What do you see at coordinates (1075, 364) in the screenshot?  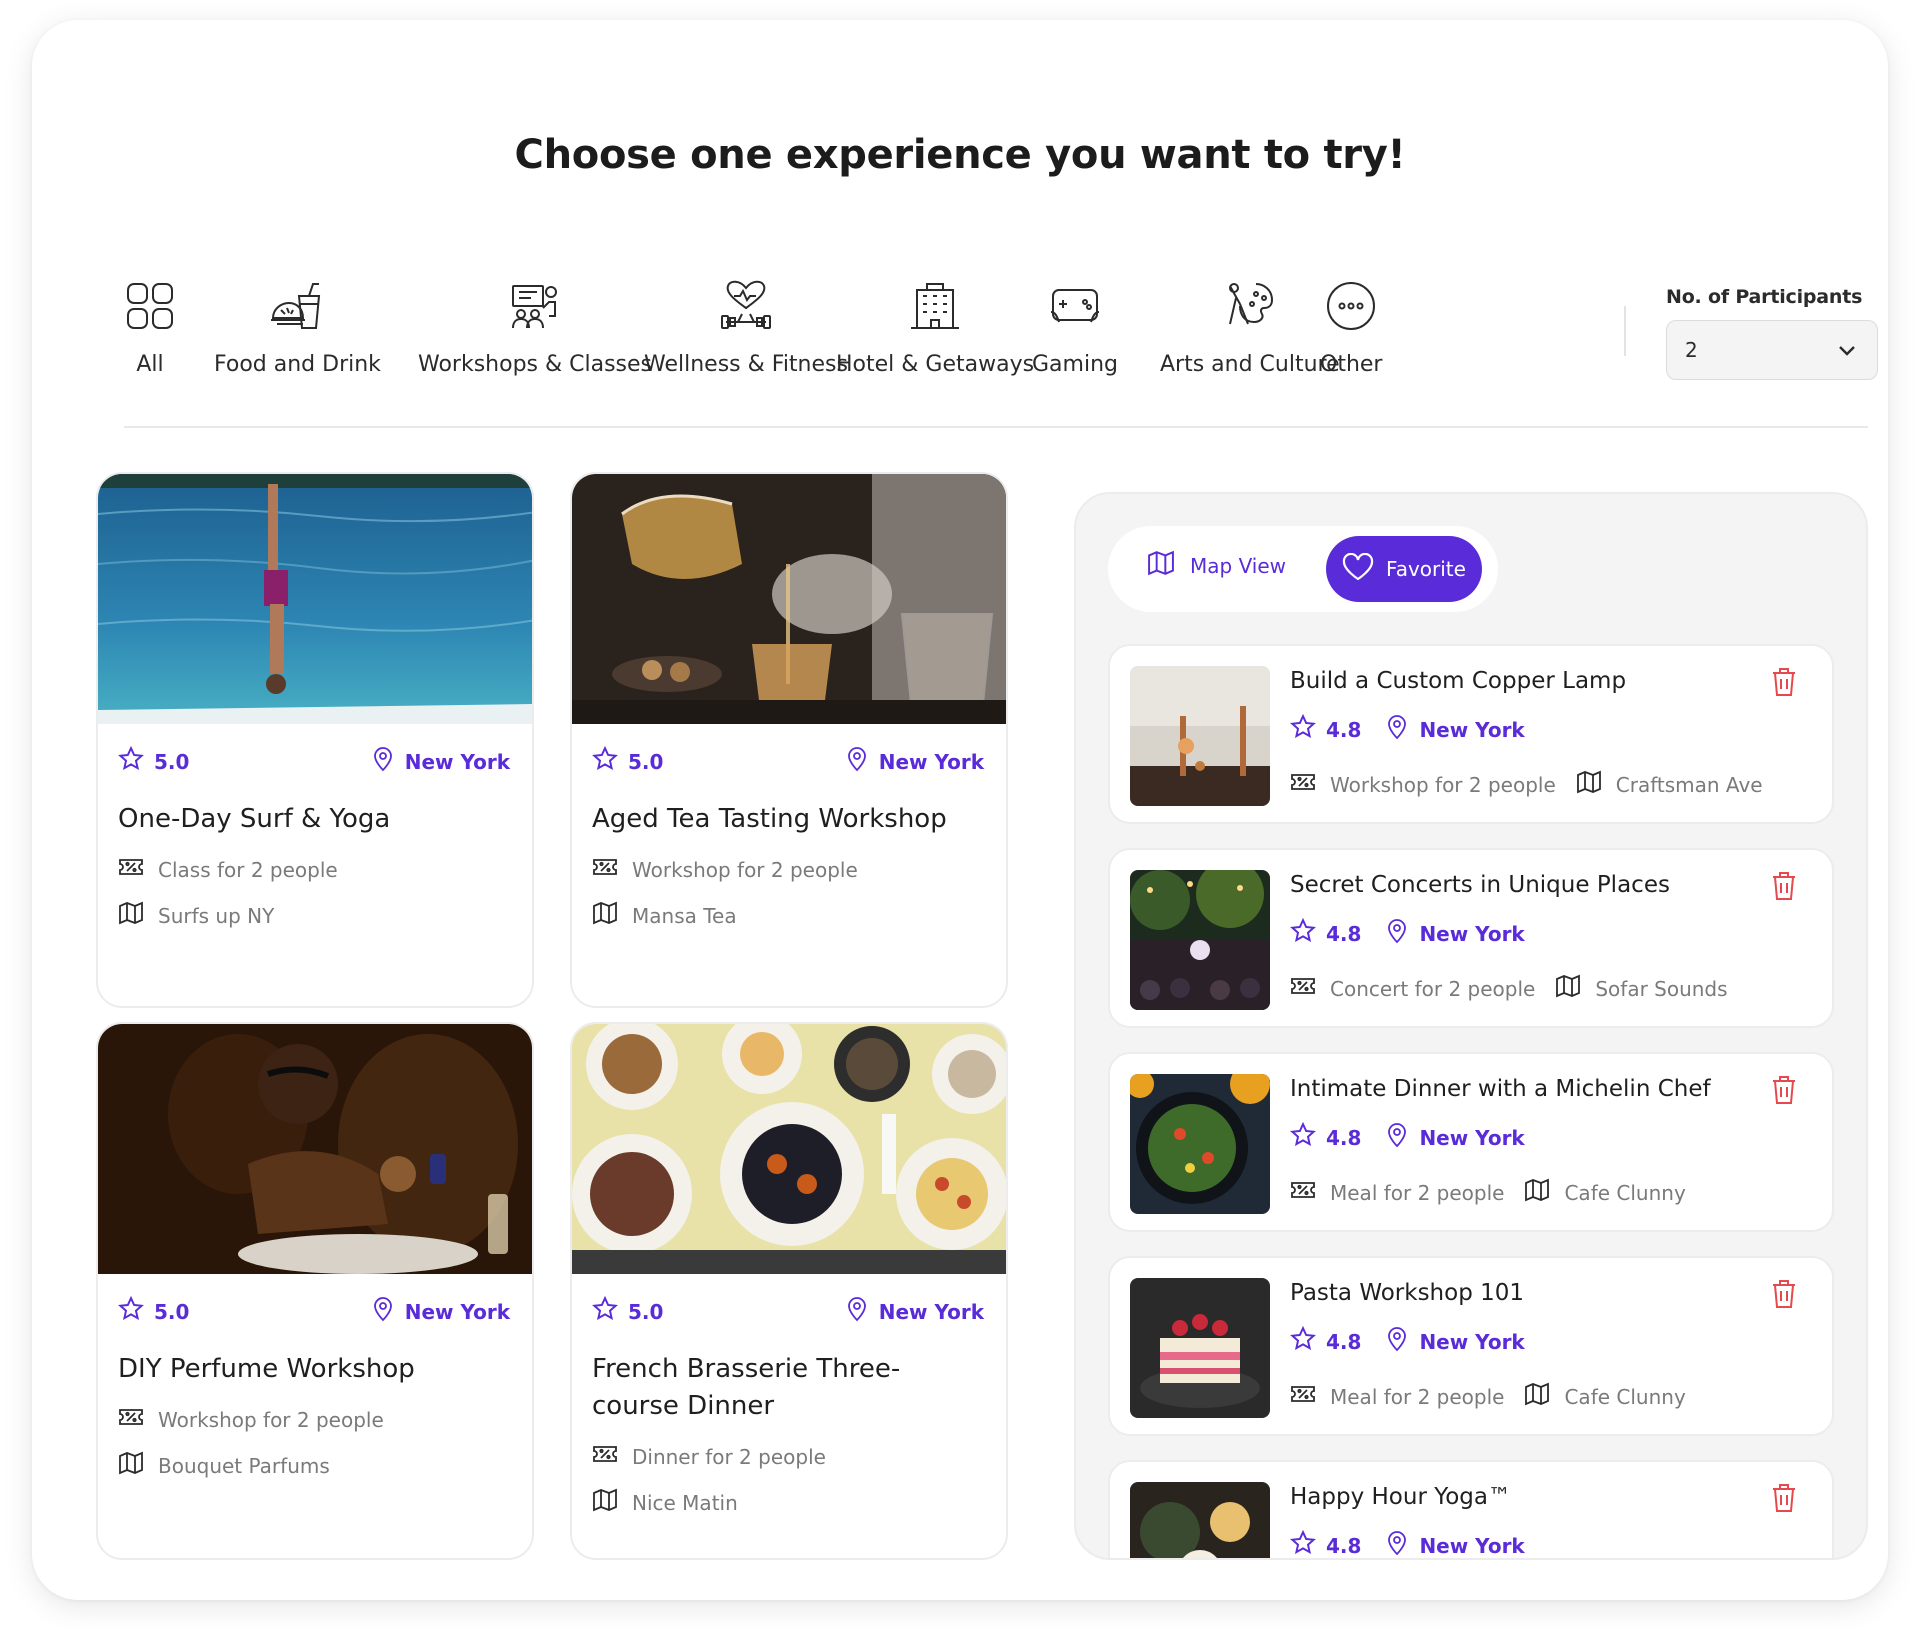 I see `category-label: Gaming` at bounding box center [1075, 364].